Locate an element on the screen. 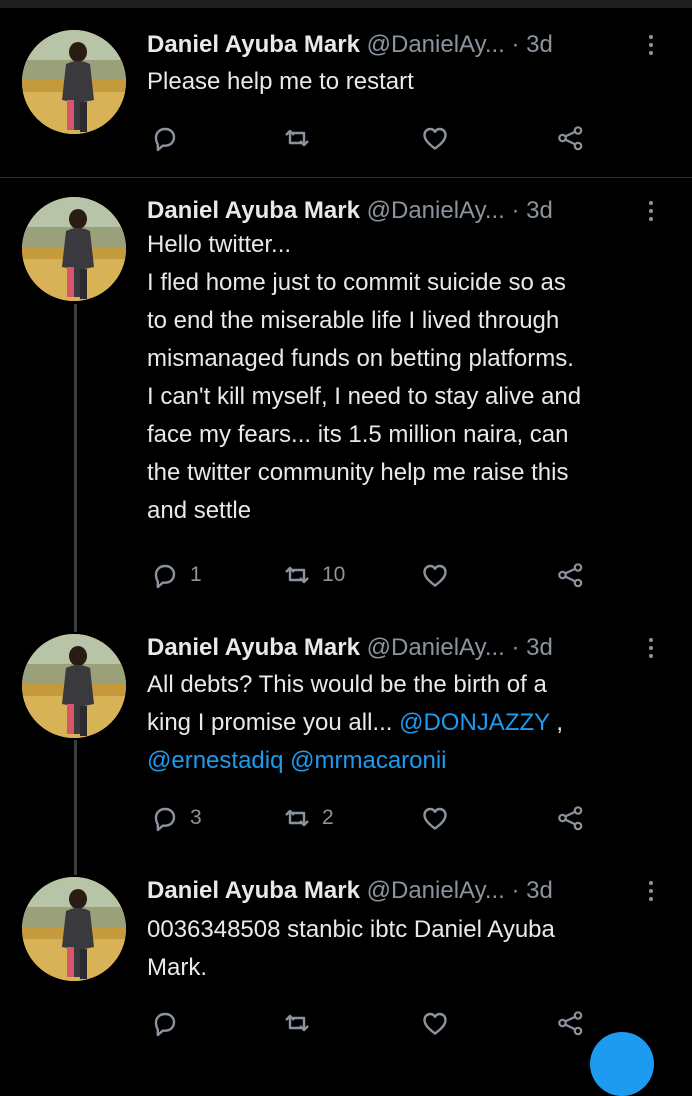 This screenshot has height=1096, width=692. tweet-actions: 1 10 is located at coordinates (346, 575).